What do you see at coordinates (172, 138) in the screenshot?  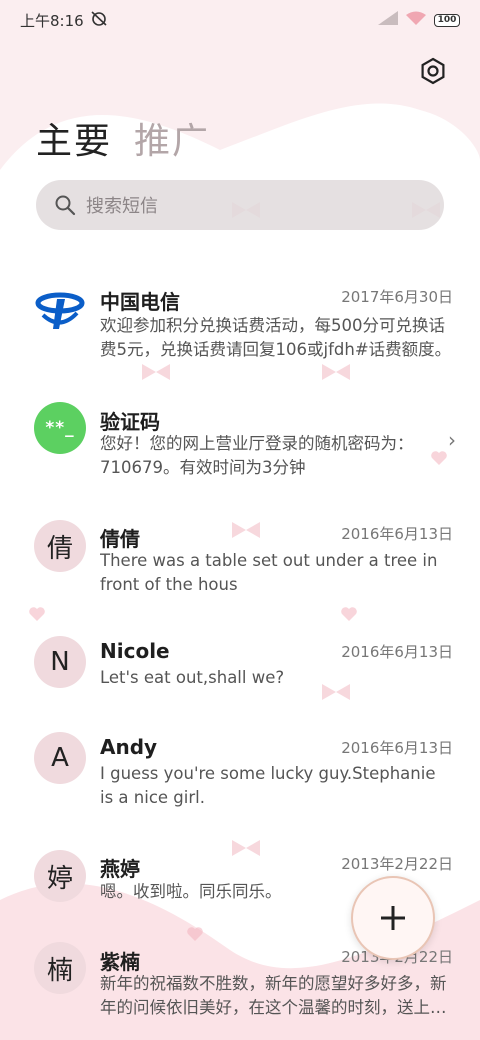 I see `tab-promotion: 推广` at bounding box center [172, 138].